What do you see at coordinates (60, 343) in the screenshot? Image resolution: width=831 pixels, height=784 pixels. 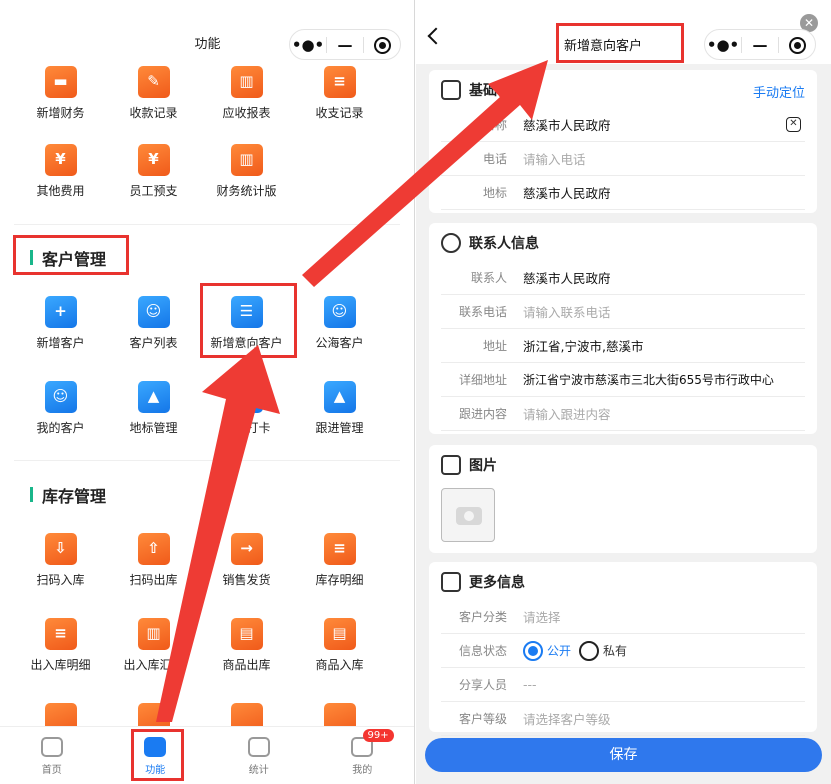 I see `grid-item-label: 新增客户` at bounding box center [60, 343].